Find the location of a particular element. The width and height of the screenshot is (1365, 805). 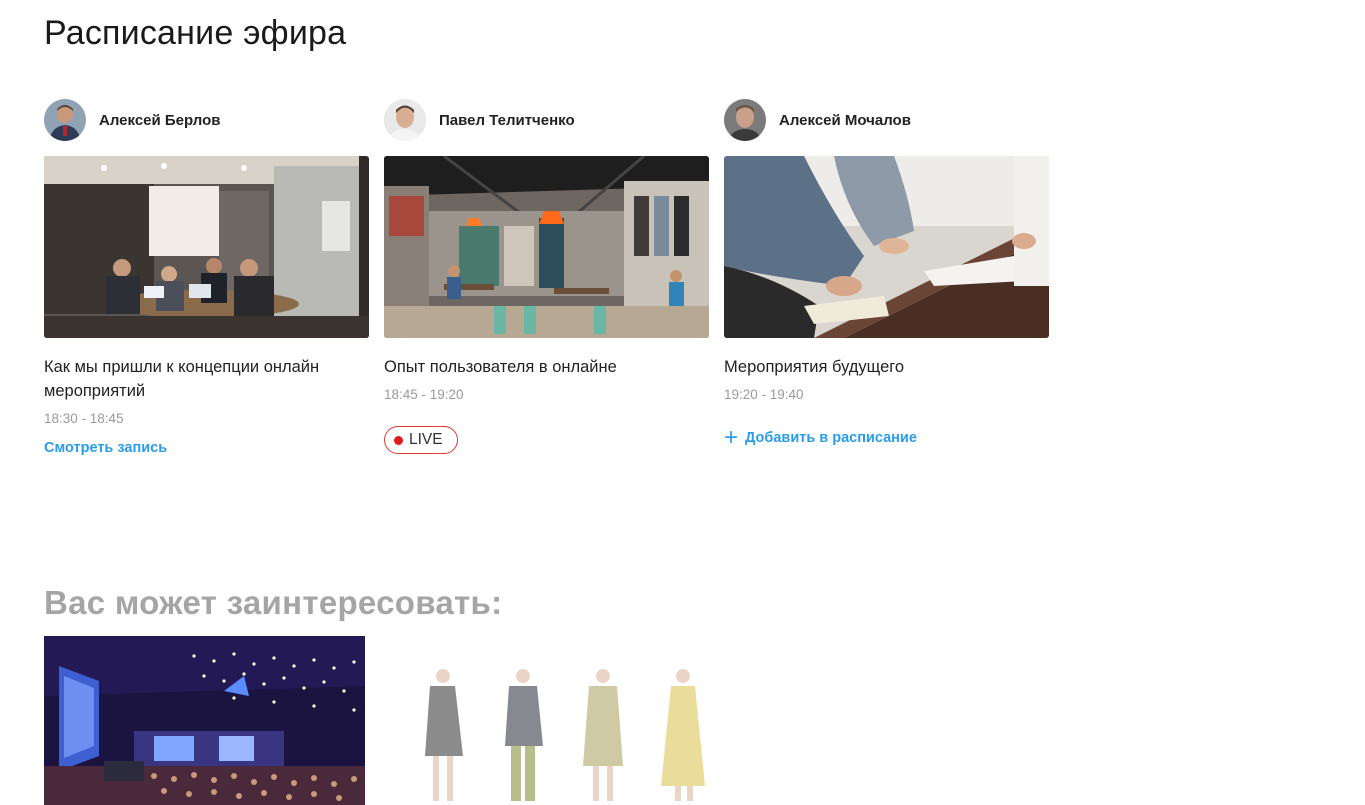

live-badge: LIVE is located at coordinates (421, 440).